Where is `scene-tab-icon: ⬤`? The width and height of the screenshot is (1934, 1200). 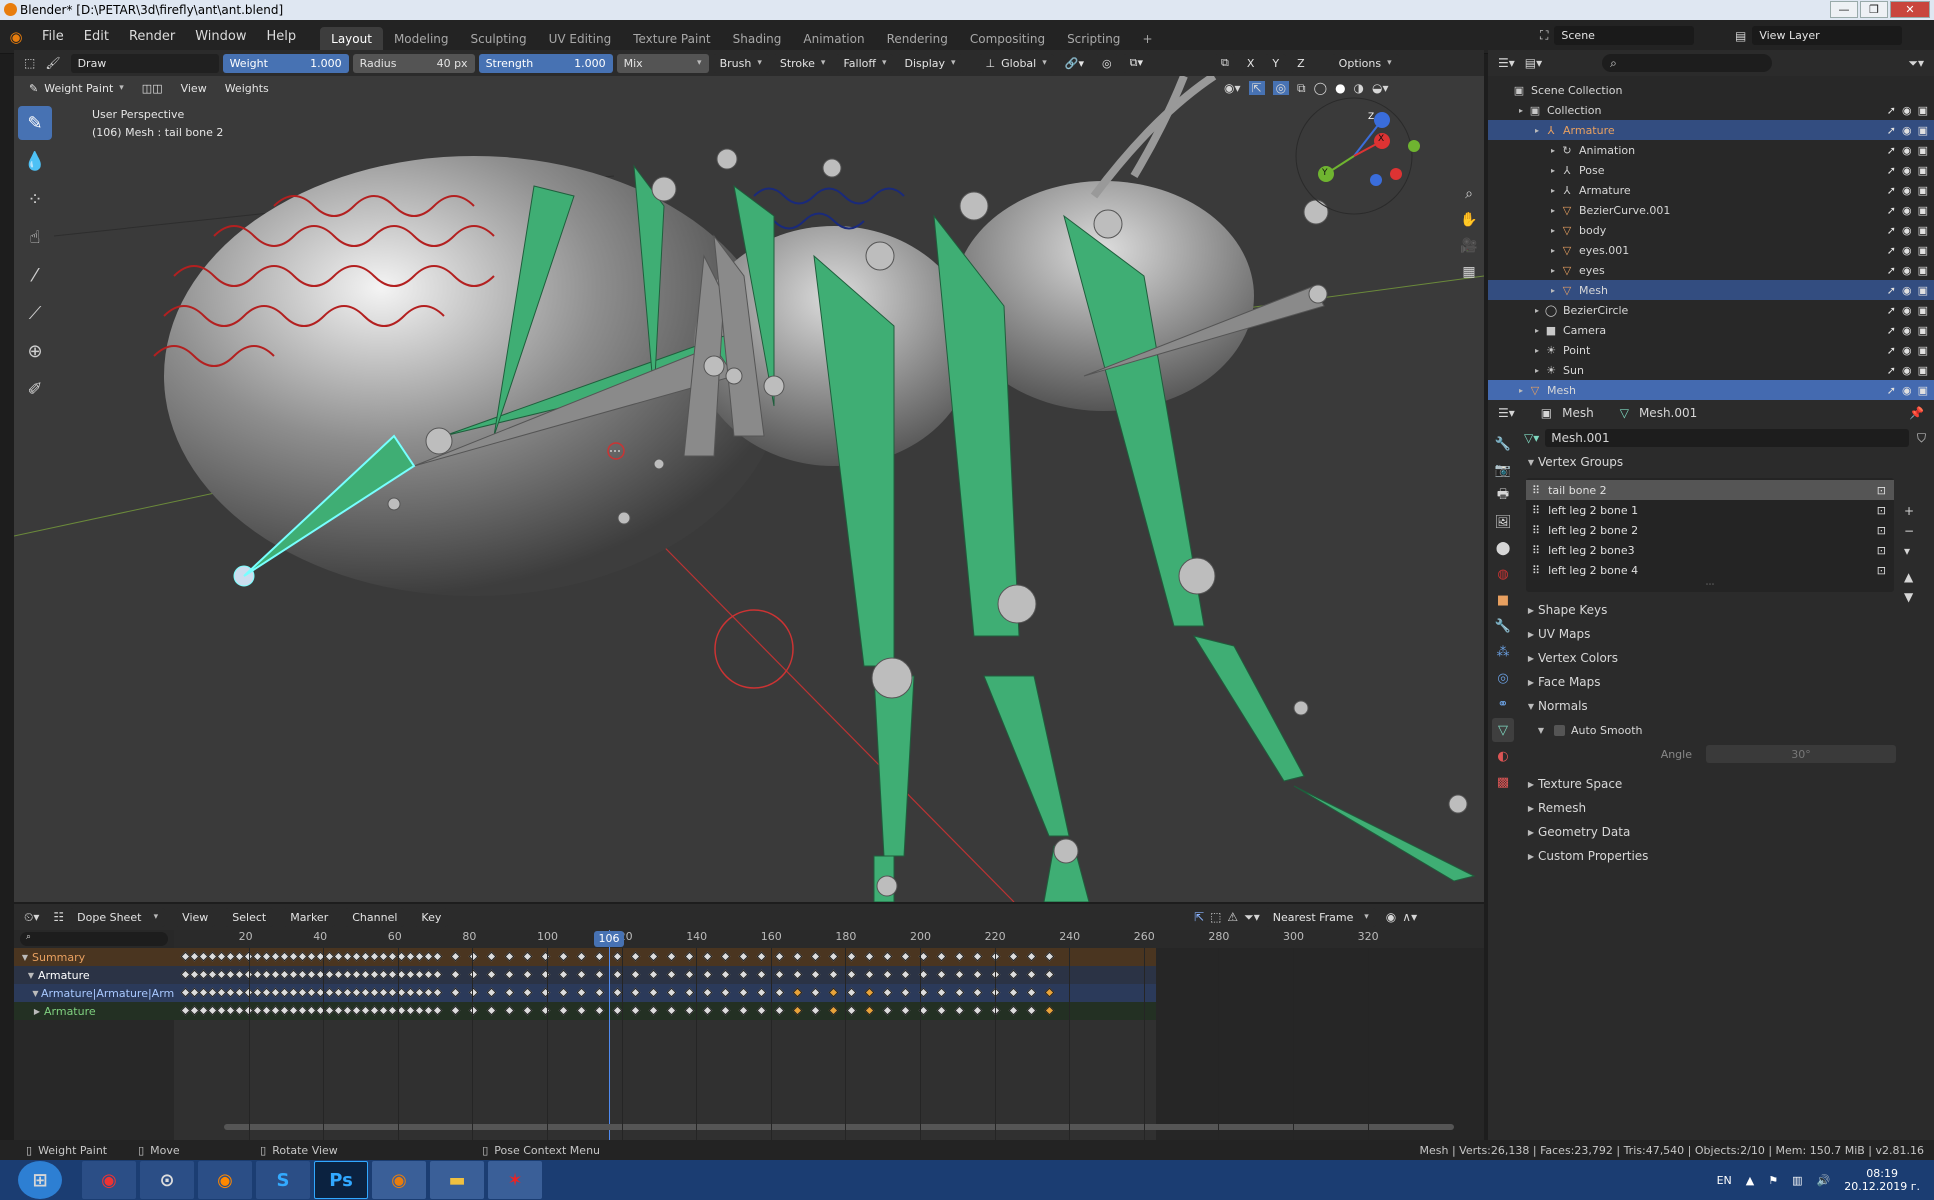
scene-tab-icon: ⬤ is located at coordinates (1503, 548).